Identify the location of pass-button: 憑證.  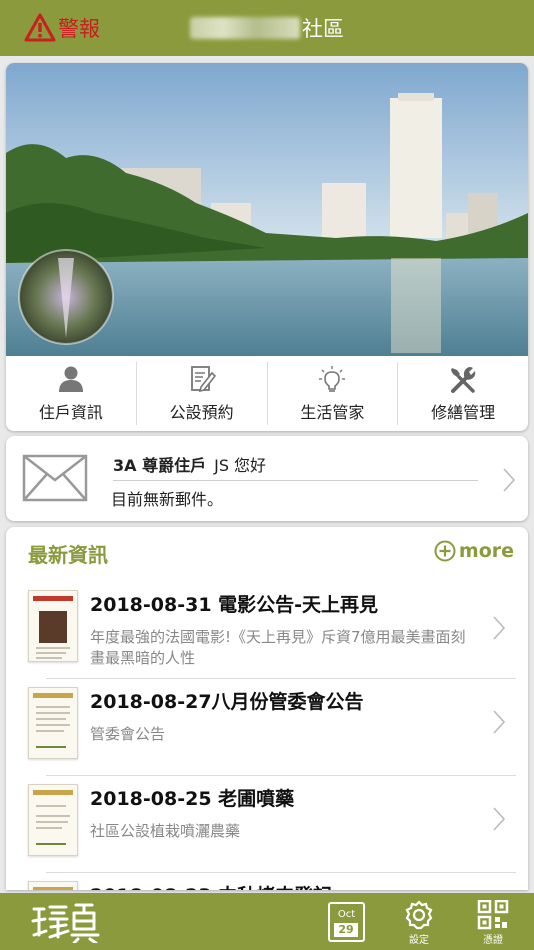
(493, 923).